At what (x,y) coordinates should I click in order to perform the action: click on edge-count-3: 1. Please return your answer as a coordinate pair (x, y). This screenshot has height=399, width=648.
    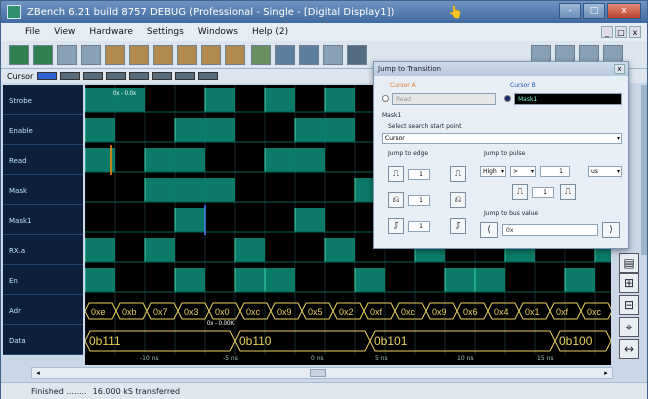
    Looking at the image, I should click on (419, 226).